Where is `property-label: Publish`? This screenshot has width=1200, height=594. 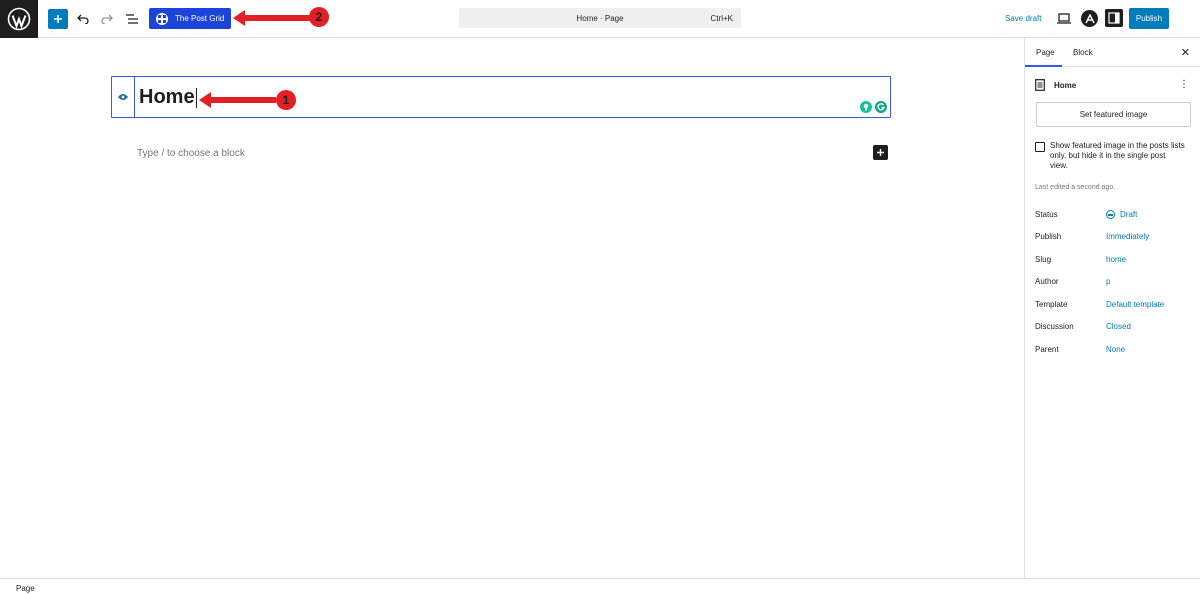
property-label: Publish is located at coordinates (1048, 236).